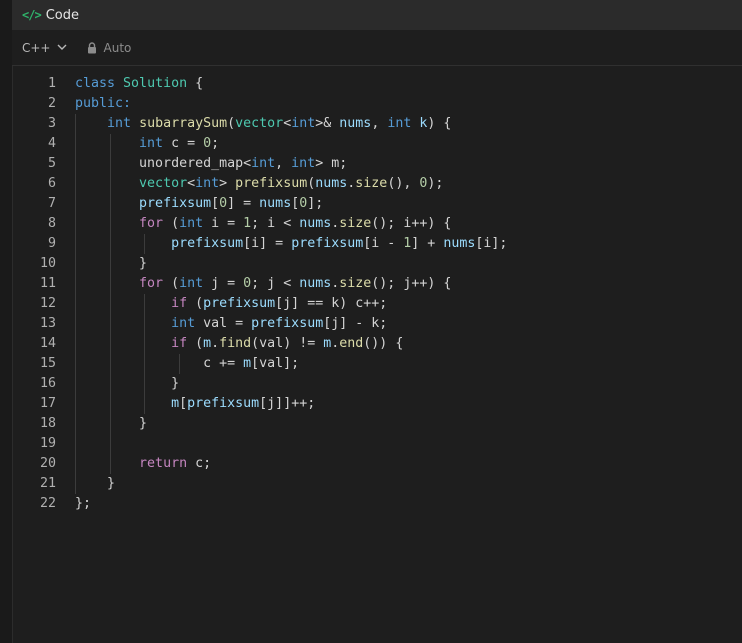 The width and height of the screenshot is (742, 643). What do you see at coordinates (259, 123) in the screenshot?
I see `code-token: vector` at bounding box center [259, 123].